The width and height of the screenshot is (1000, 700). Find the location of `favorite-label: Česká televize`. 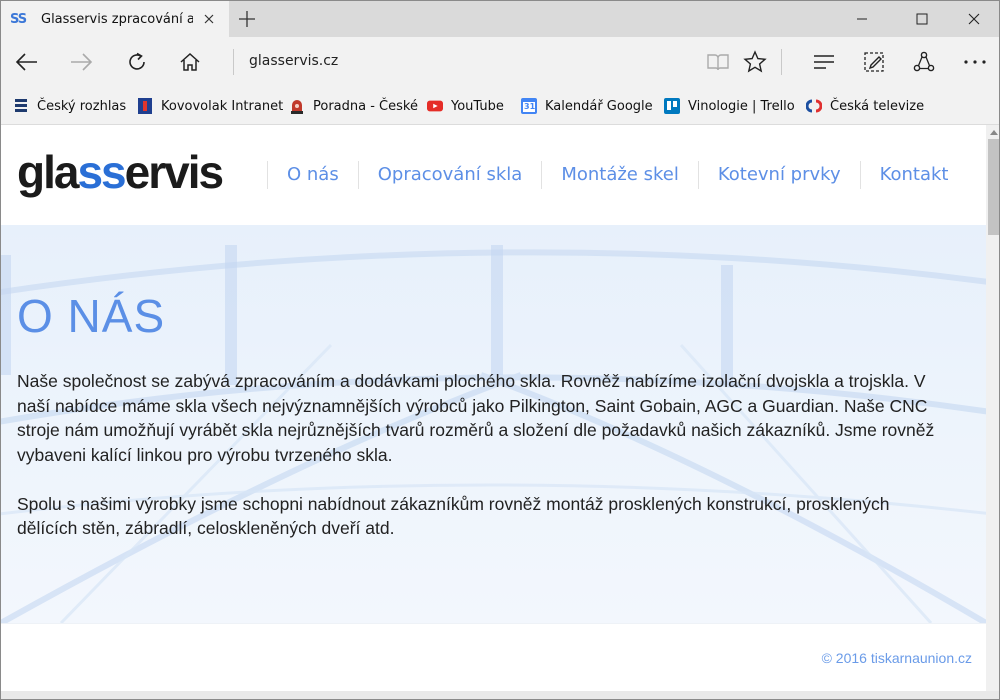

favorite-label: Česká televize is located at coordinates (877, 106).